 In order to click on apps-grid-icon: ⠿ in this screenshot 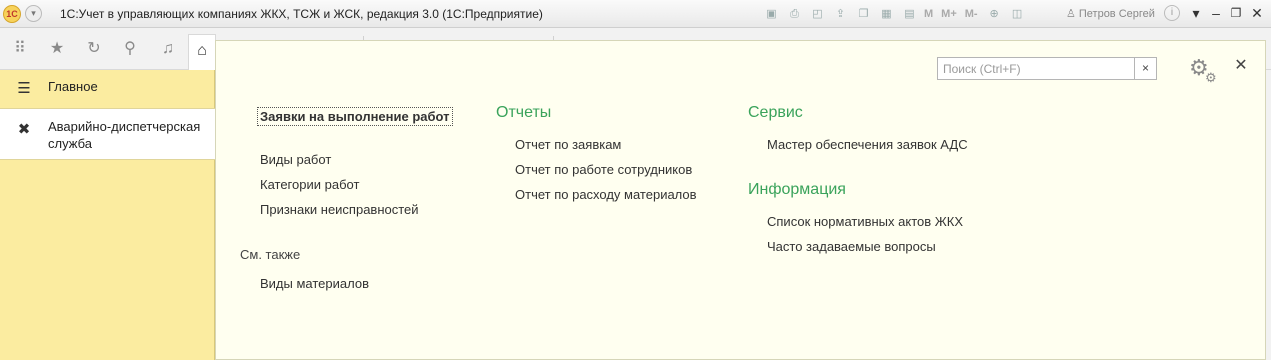, I will do `click(20, 49)`.